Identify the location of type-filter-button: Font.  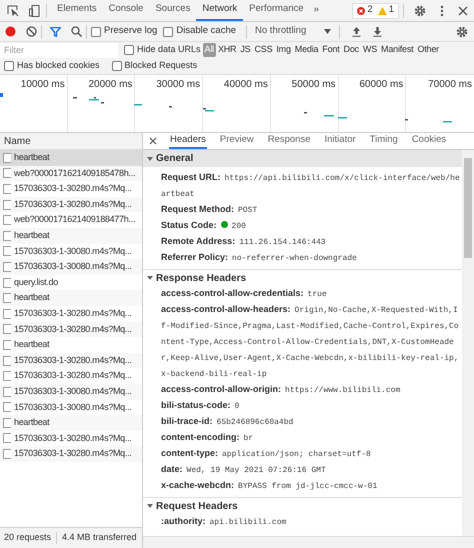
(331, 50).